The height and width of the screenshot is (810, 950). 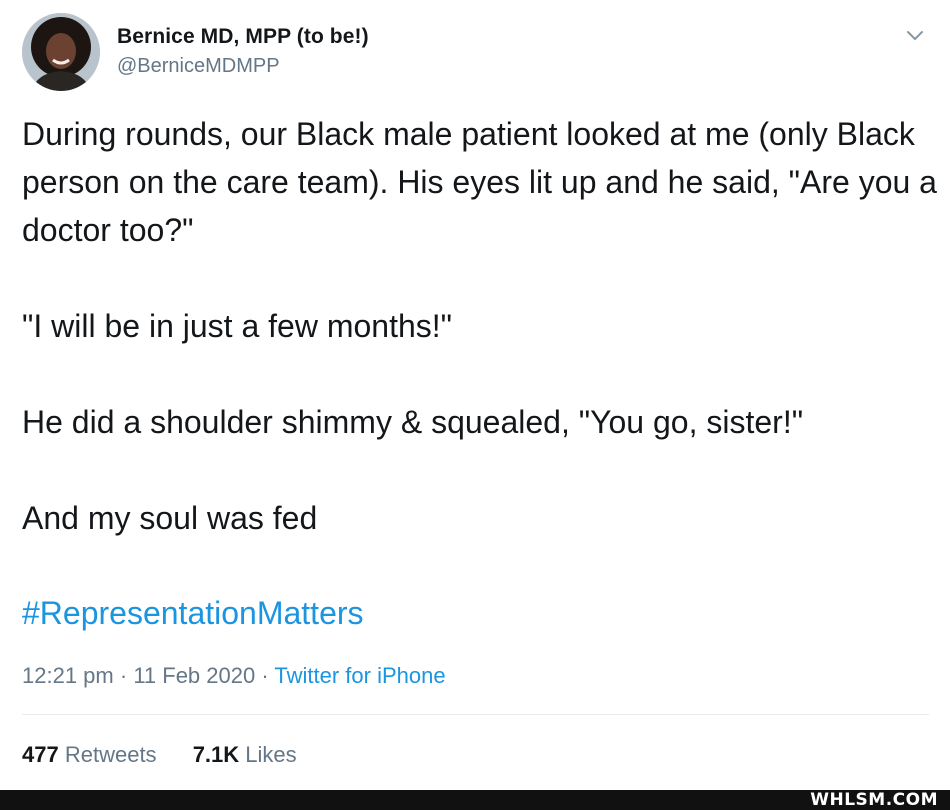 I want to click on retweets-stat: 477 Retweets, so click(x=89, y=755).